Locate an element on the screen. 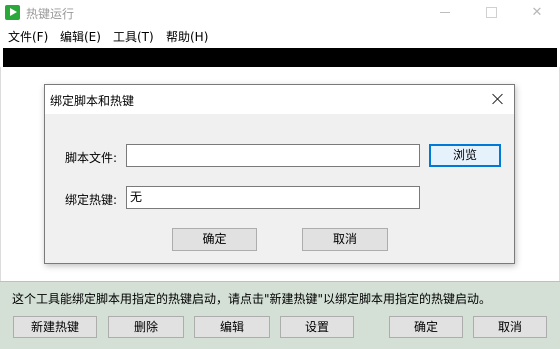 This screenshot has height=349, width=560. ok-button: 确定 is located at coordinates (426, 327).